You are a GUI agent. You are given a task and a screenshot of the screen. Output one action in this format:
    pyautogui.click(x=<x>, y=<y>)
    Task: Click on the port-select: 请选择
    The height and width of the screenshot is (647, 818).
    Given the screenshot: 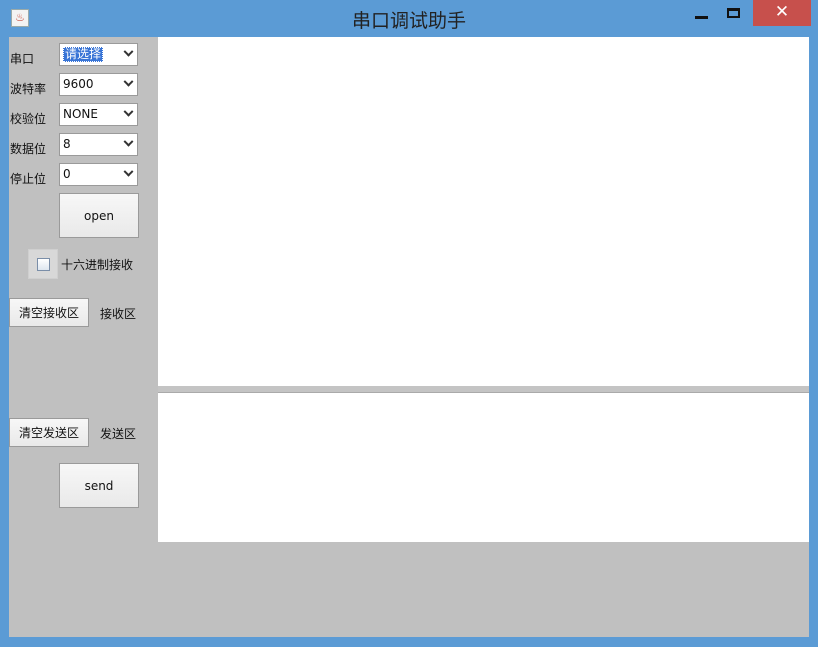 What is the action you would take?
    pyautogui.click(x=98, y=54)
    